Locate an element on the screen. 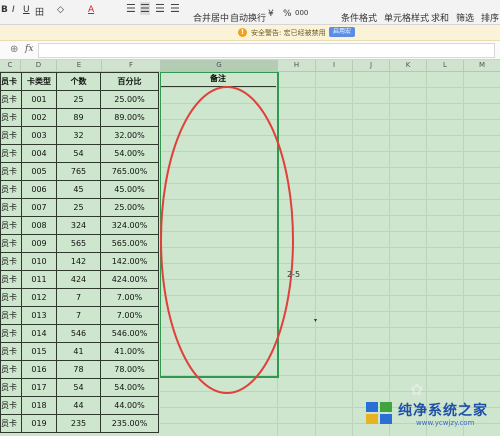 The height and width of the screenshot is (436, 500). formula-bar: ⊕ fx is located at coordinates (250, 50).